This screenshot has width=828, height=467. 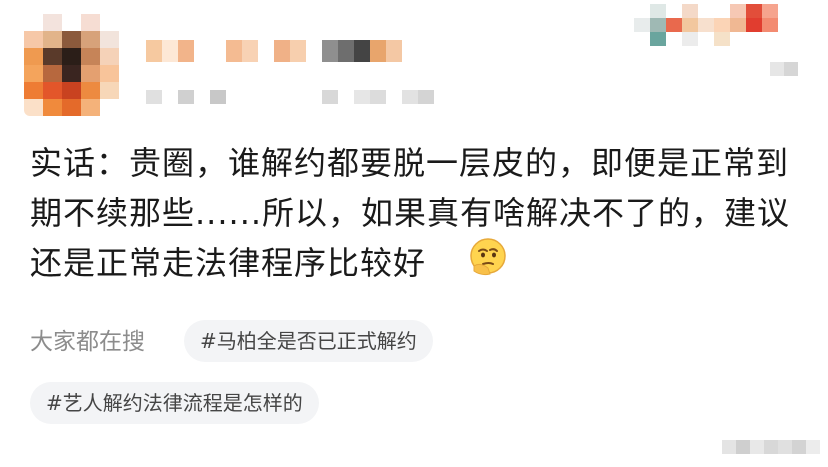 I want to click on thinking-face-emoji, so click(x=488, y=257).